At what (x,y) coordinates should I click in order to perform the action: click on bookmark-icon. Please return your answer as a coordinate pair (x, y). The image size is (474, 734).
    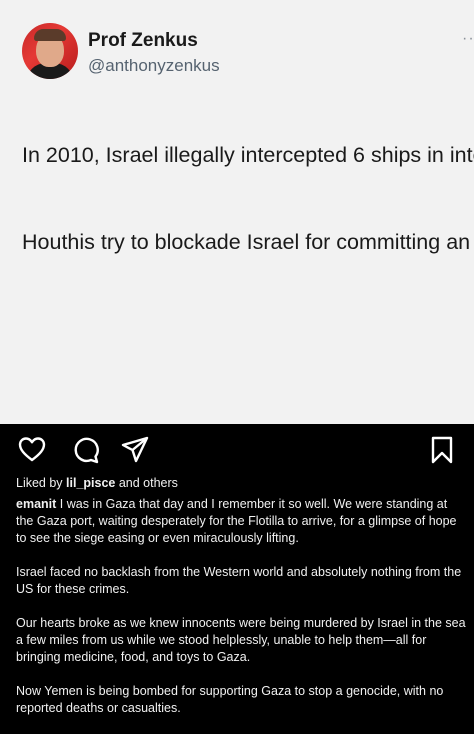
    Looking at the image, I should click on (442, 452).